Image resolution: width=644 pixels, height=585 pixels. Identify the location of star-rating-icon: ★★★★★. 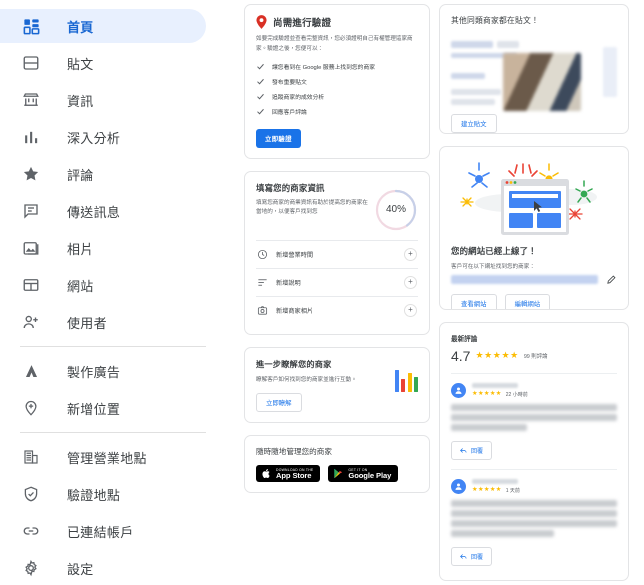
(487, 490).